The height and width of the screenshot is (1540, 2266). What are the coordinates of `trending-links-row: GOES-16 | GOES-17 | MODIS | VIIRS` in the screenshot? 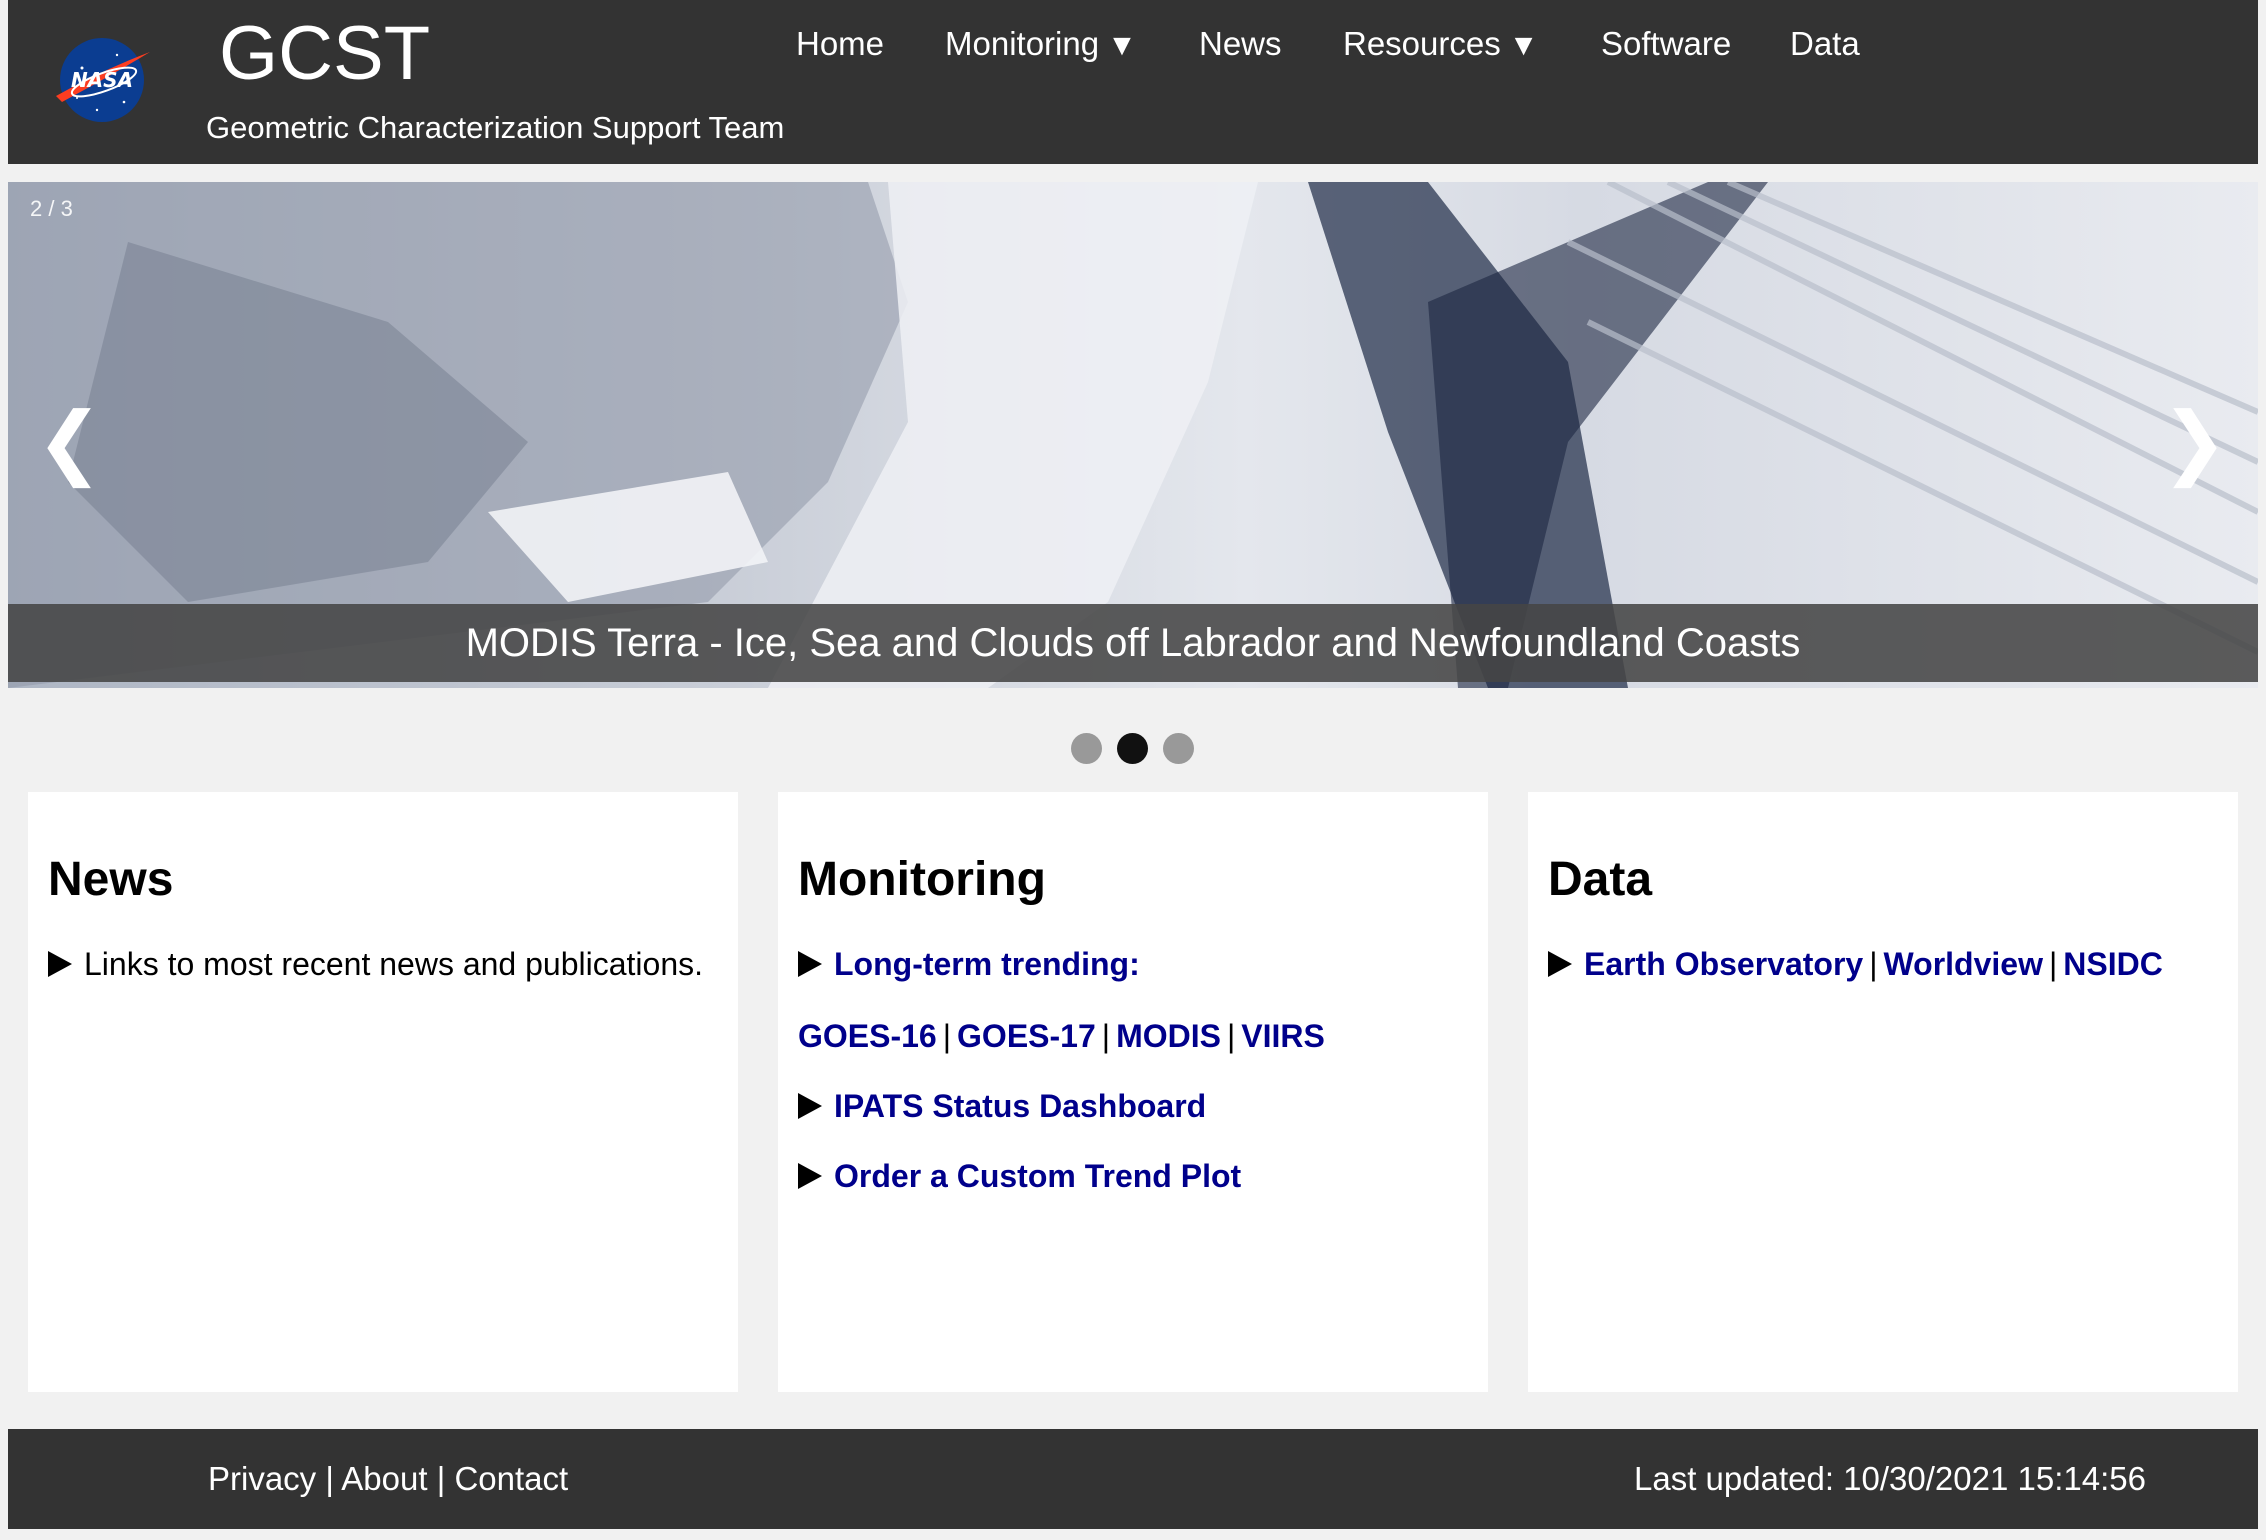 It's located at (1061, 1036).